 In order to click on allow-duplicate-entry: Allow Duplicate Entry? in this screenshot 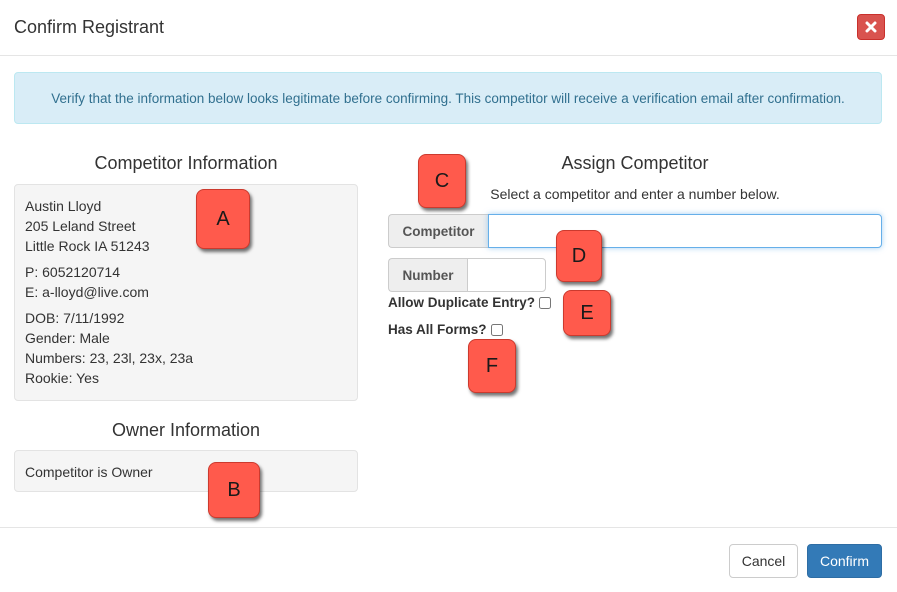, I will do `click(470, 302)`.